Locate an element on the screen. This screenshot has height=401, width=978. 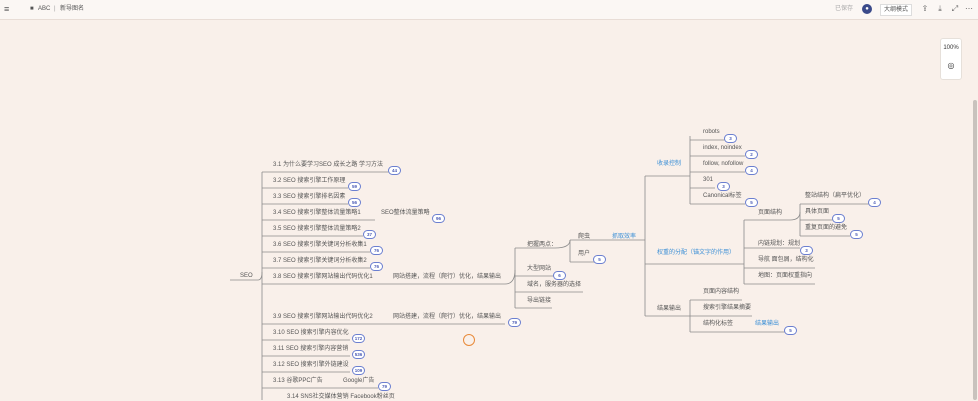
node-serp-summary: 搜索引擎结果摘要 is located at coordinates (727, 308).